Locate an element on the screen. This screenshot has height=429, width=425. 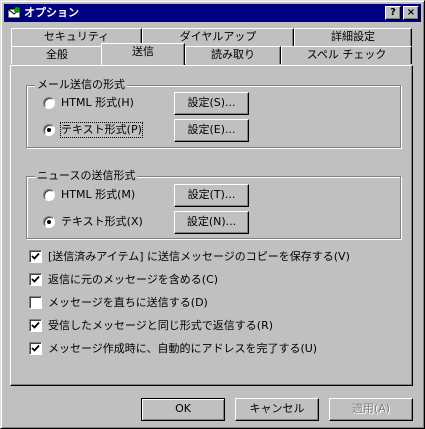
apply-button: 適用(A) is located at coordinates (371, 409).